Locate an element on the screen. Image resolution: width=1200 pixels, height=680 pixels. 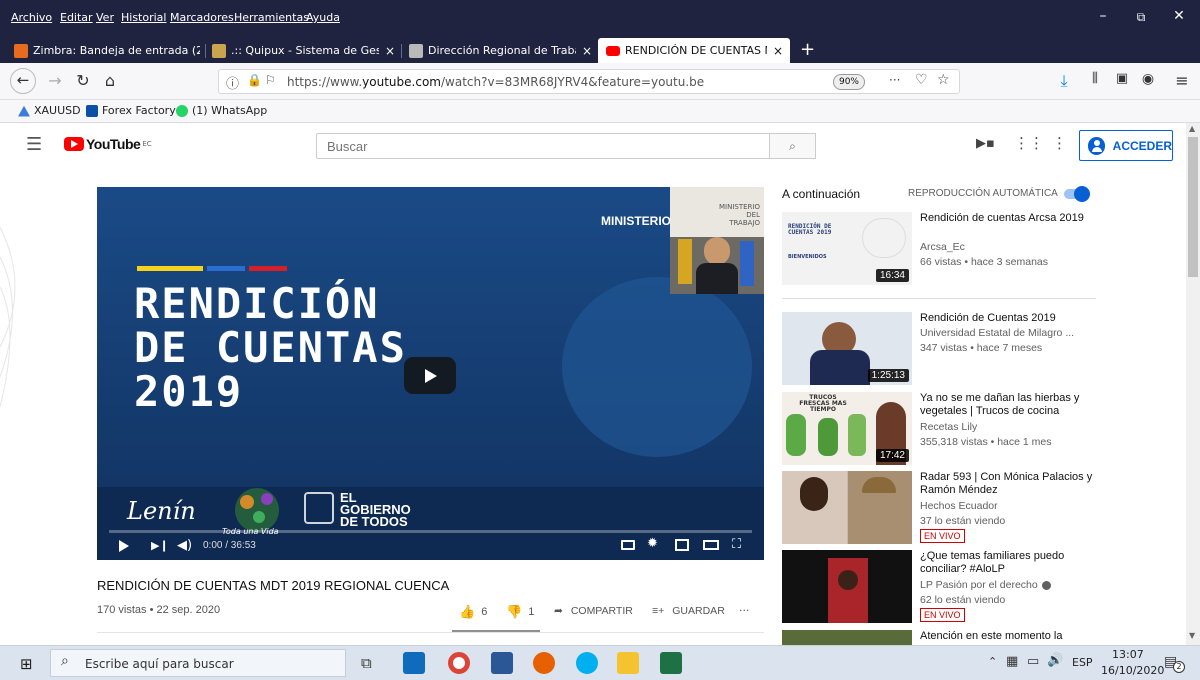
channel-row: LP Pasión por el derecho is located at coordinates (985, 585).